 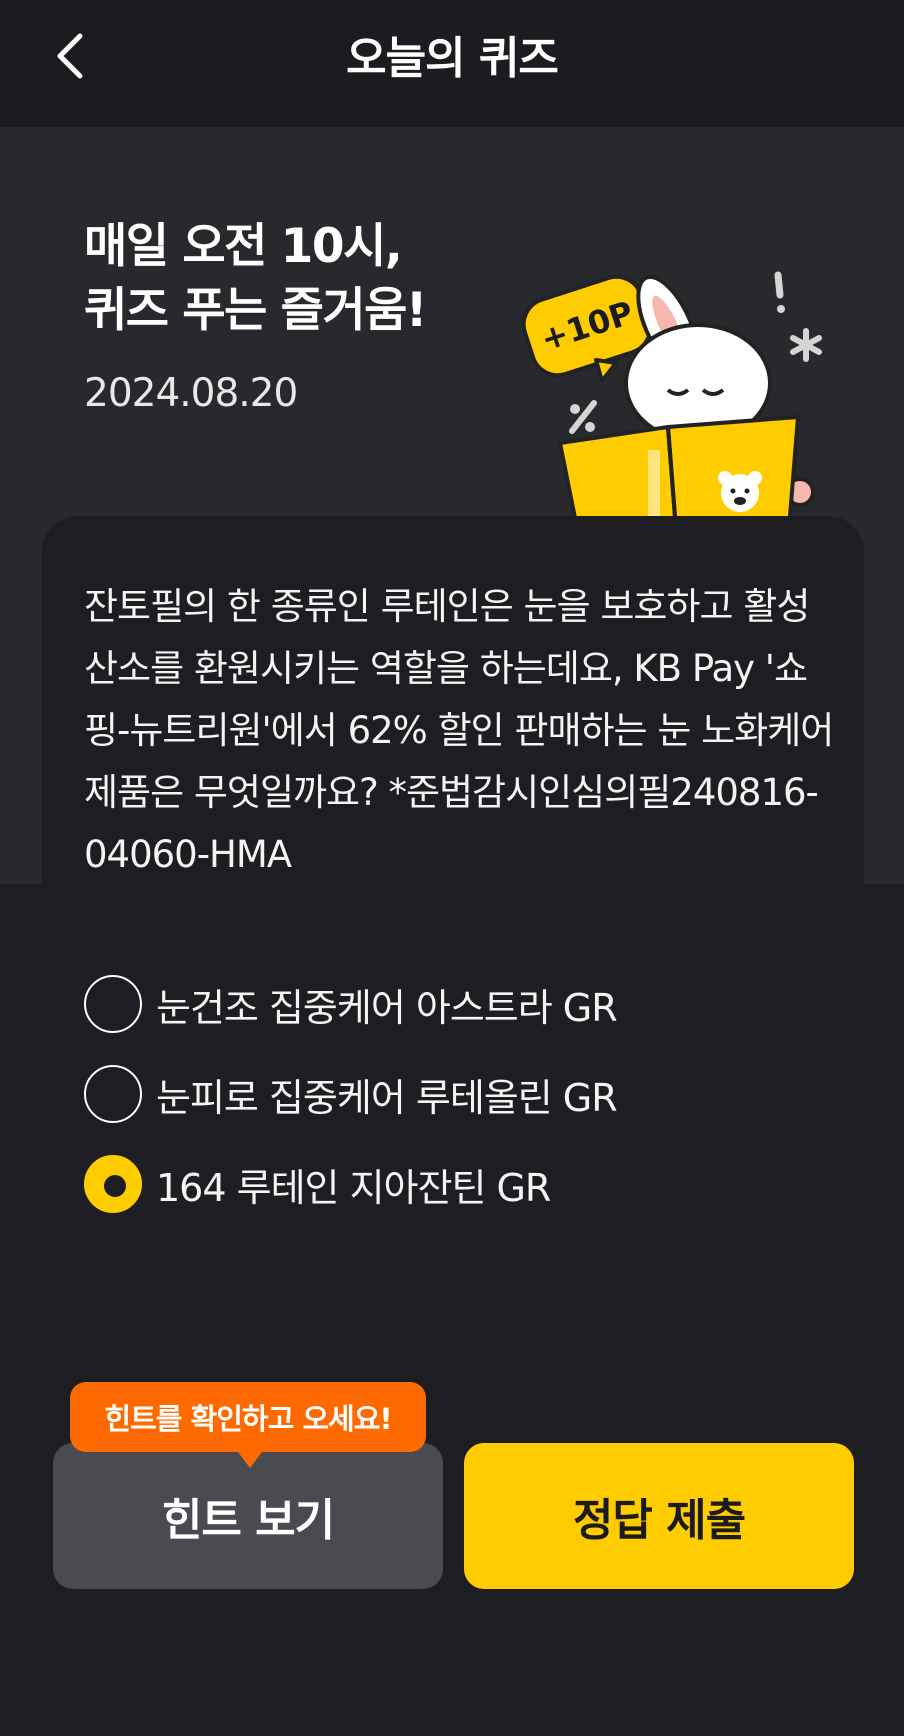 What do you see at coordinates (387, 1007) in the screenshot?
I see `option-label: 눈건조 집중케어 아스트라 GR` at bounding box center [387, 1007].